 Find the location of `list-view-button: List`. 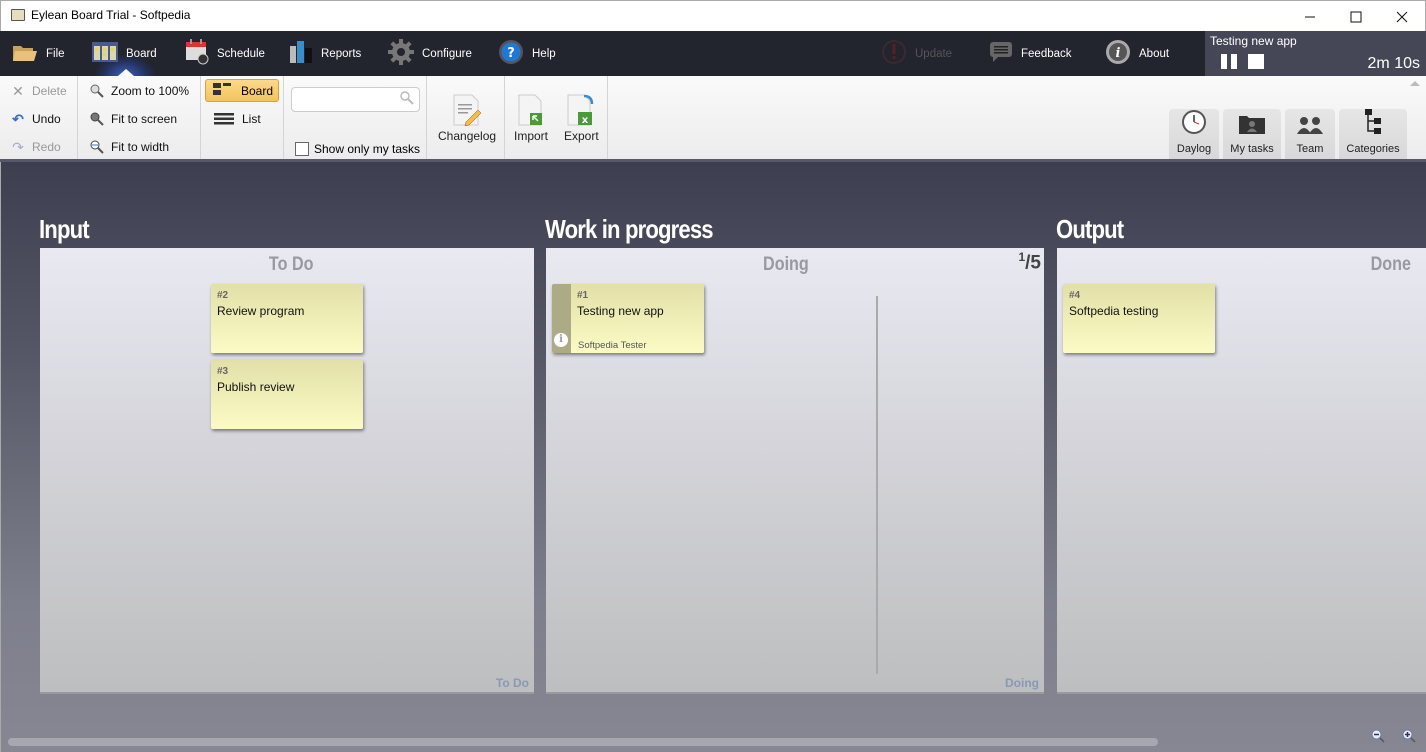

list-view-button: List is located at coordinates (237, 119).